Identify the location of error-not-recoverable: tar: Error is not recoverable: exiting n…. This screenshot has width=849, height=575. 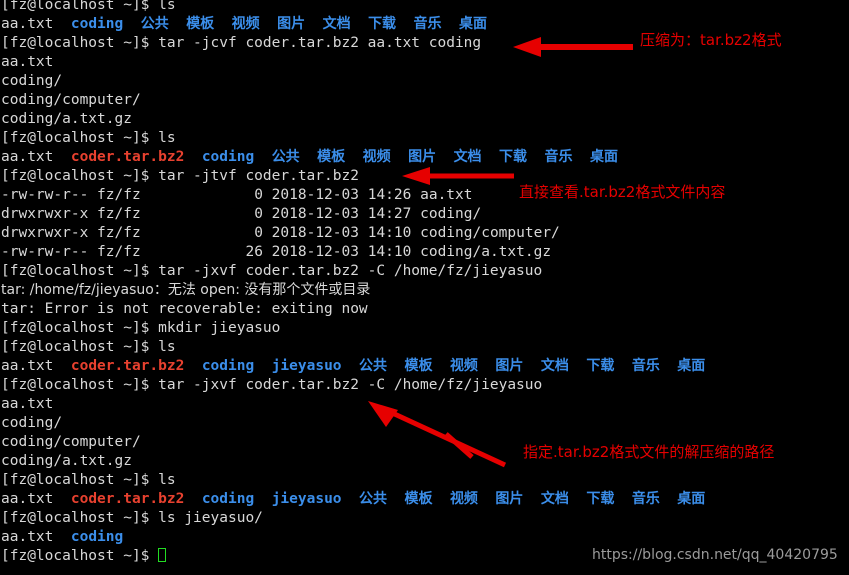
(184, 309).